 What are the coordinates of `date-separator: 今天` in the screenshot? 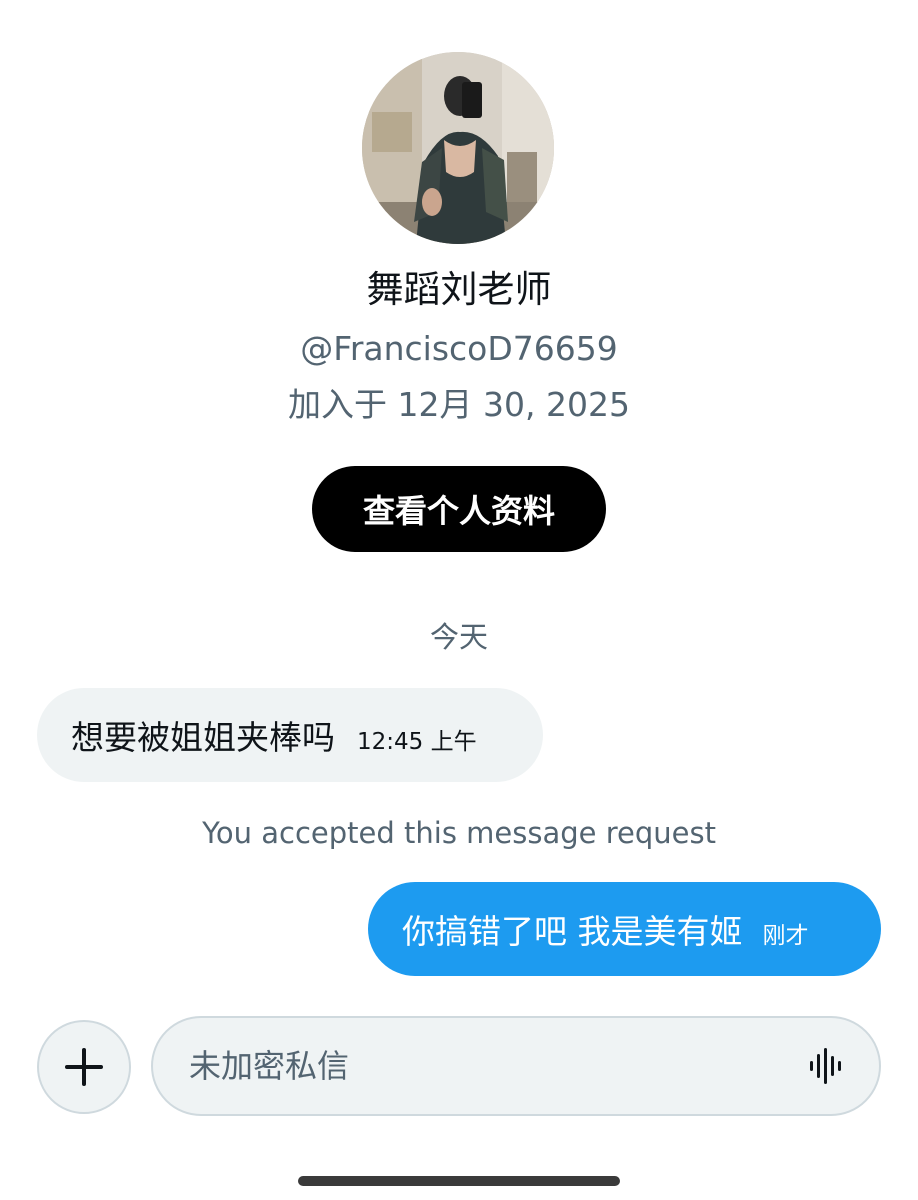 It's located at (458, 637).